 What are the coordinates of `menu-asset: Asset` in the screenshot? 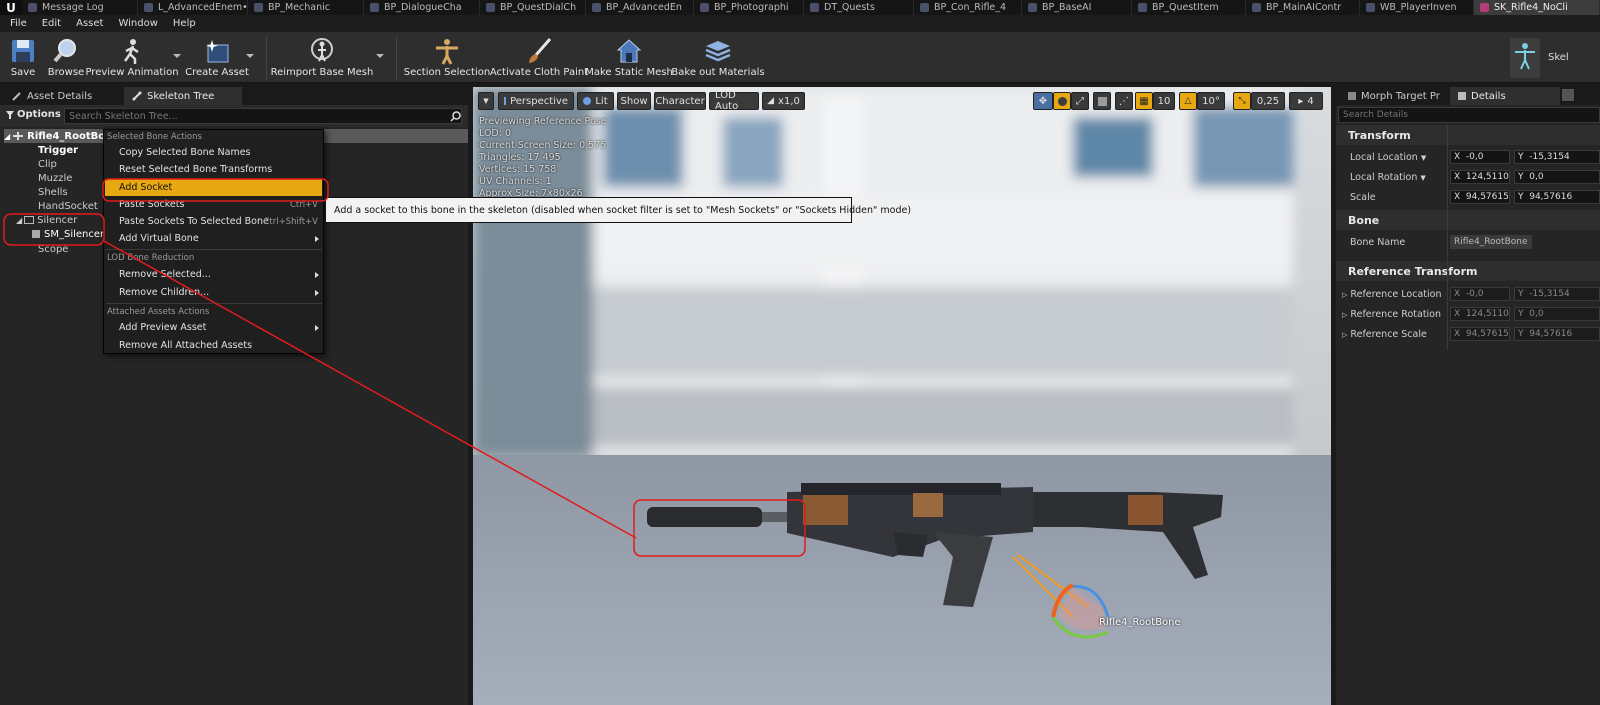 It's located at (89, 23).